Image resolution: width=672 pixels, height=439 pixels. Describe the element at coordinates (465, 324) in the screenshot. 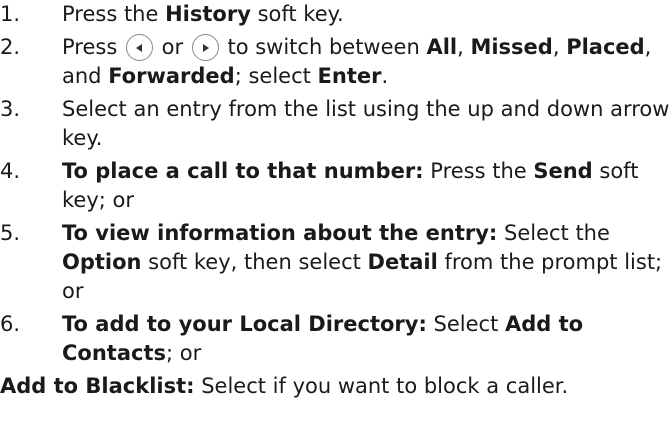

I see `step-text: Select` at that location.